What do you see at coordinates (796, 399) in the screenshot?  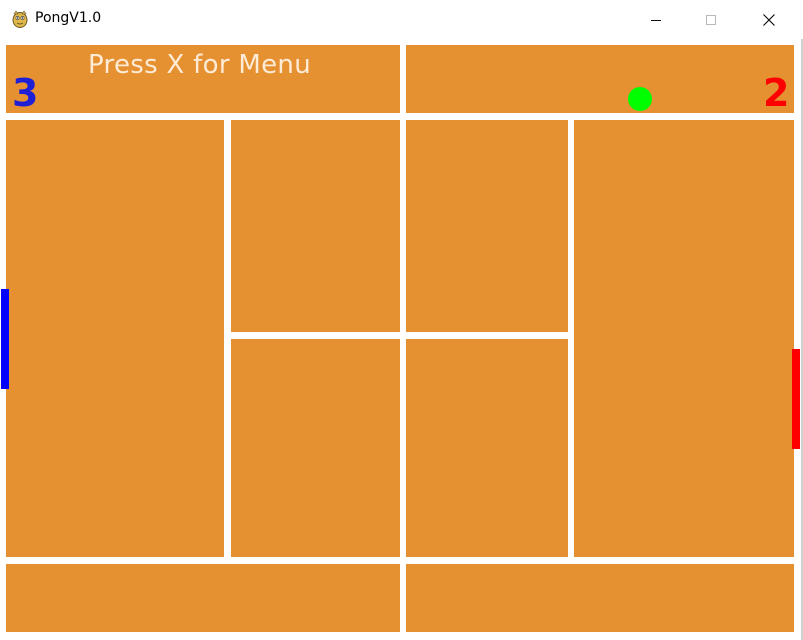 I see `right-paddle` at bounding box center [796, 399].